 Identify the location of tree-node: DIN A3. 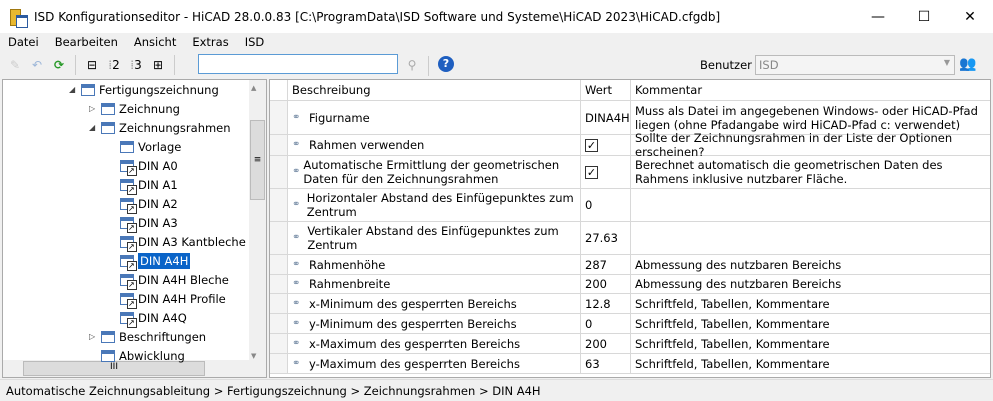
(143, 223).